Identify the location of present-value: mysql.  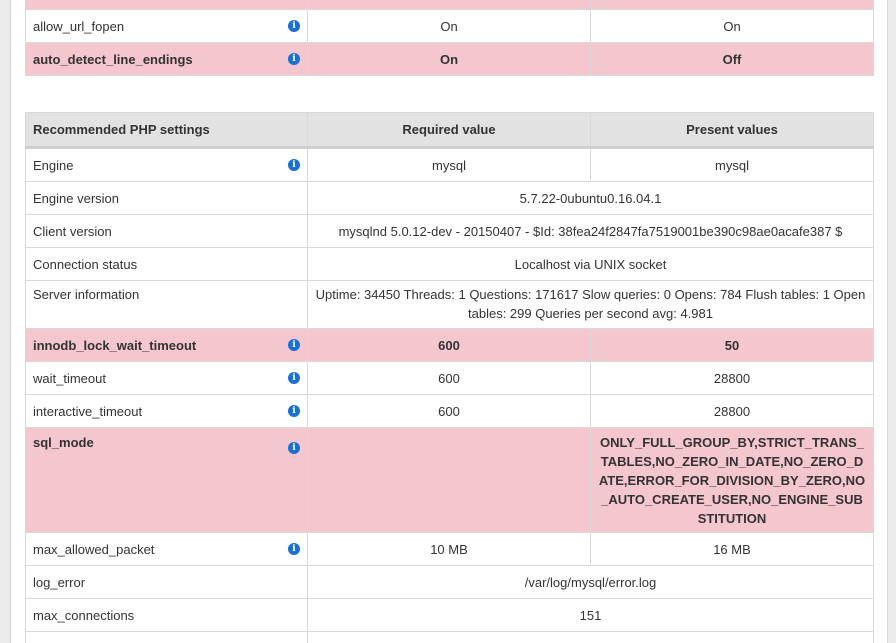
(732, 164).